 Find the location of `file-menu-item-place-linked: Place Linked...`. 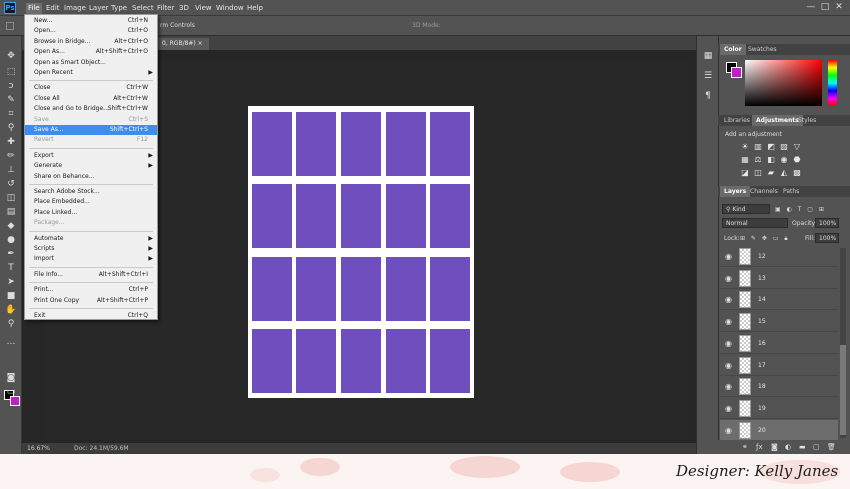

file-menu-item-place-linked: Place Linked... is located at coordinates (91, 213).